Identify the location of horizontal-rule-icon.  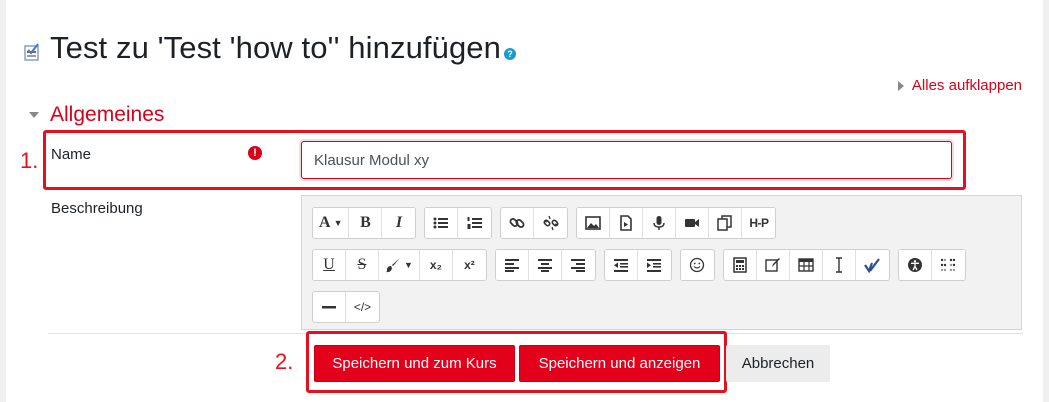
(329, 307).